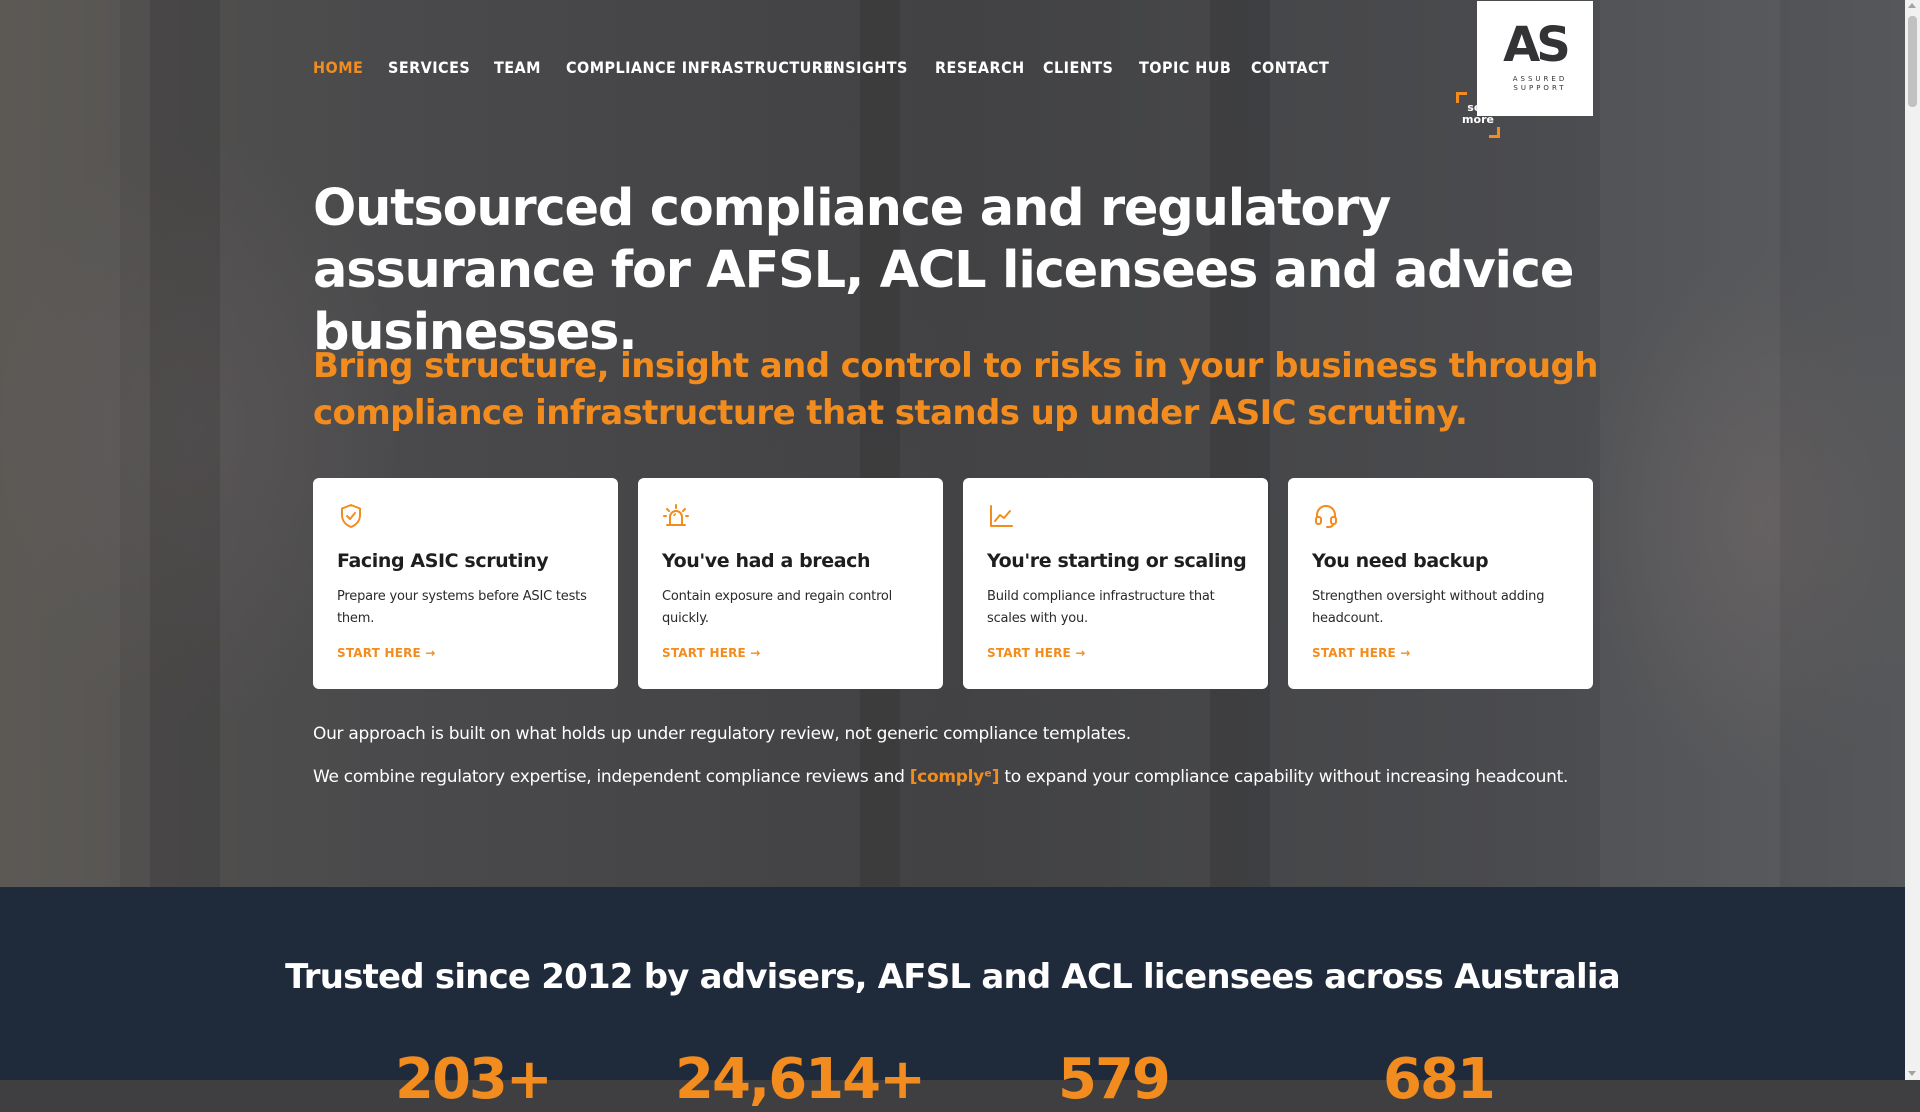 This screenshot has height=1112, width=1920. What do you see at coordinates (1001, 516) in the screenshot?
I see `line-chart-icon` at bounding box center [1001, 516].